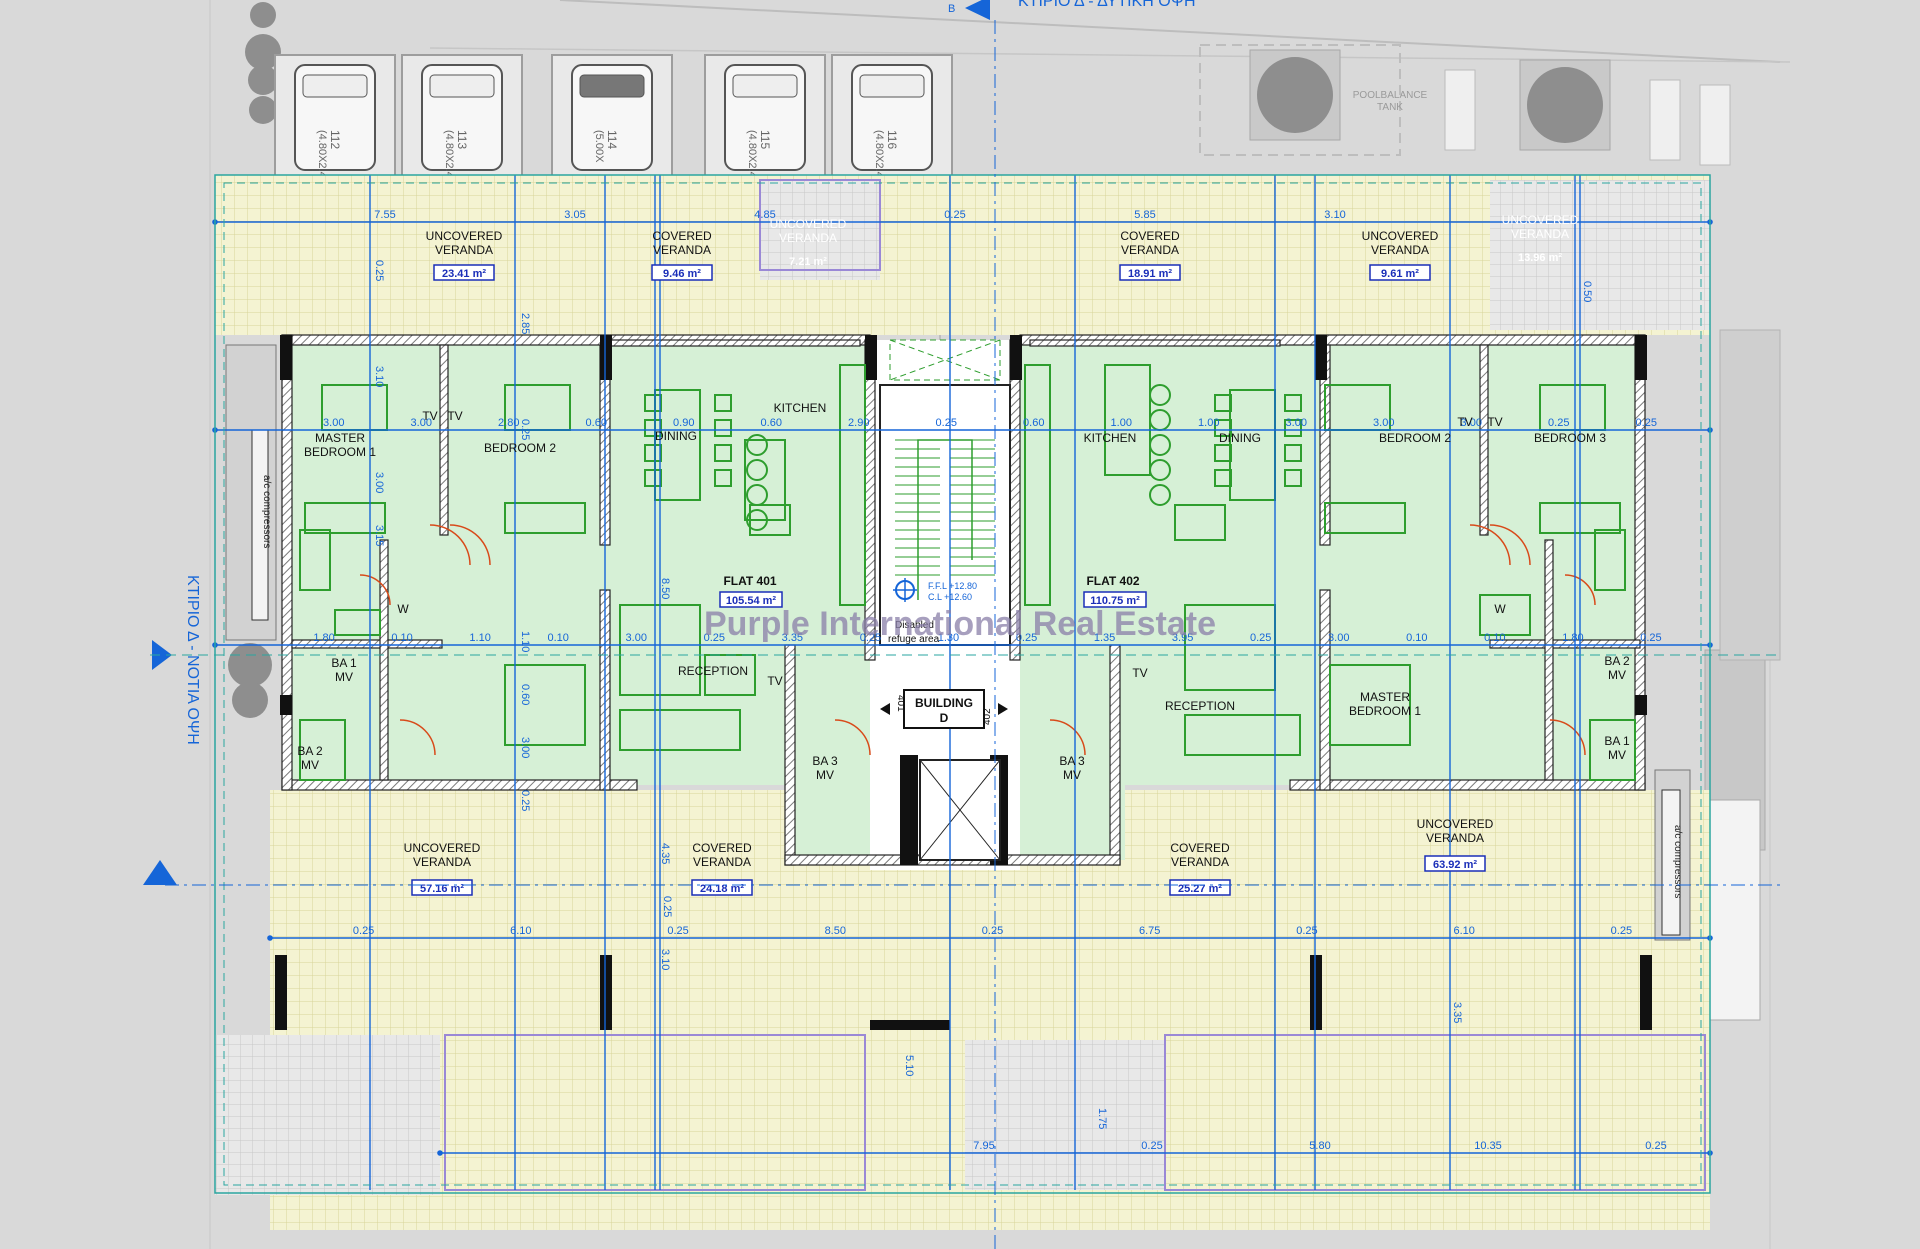  I want to click on ac-label-right: a/c compressors, so click(1677, 861).